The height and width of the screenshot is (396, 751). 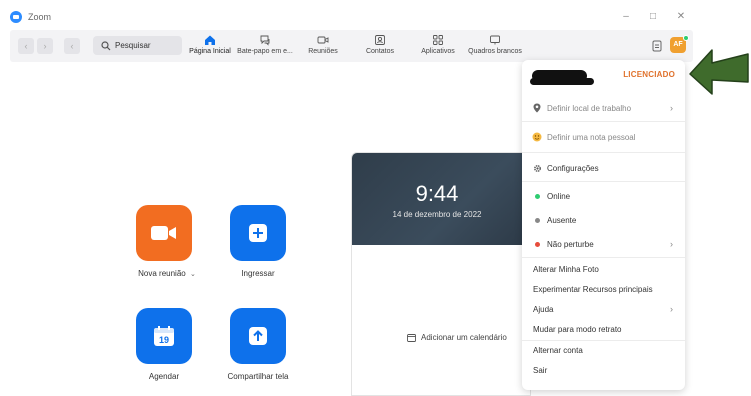 I want to click on video-icon, so click(x=323, y=40).